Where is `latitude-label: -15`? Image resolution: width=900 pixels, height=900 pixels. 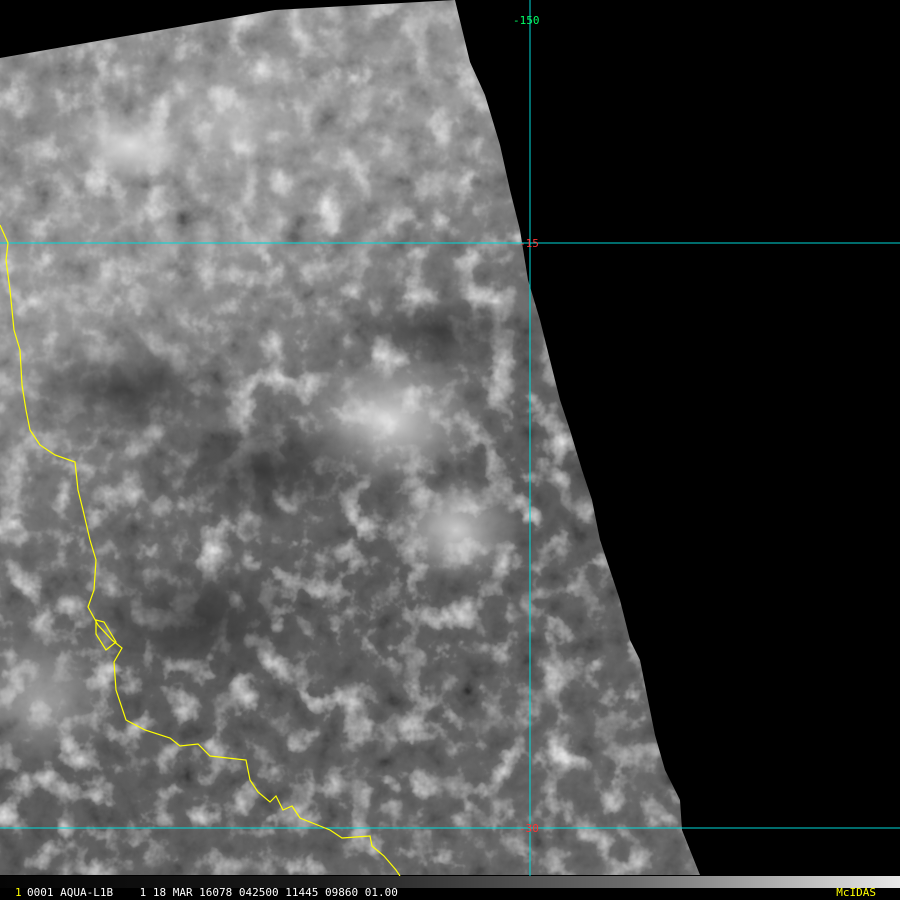 latitude-label: -15 is located at coordinates (529, 243).